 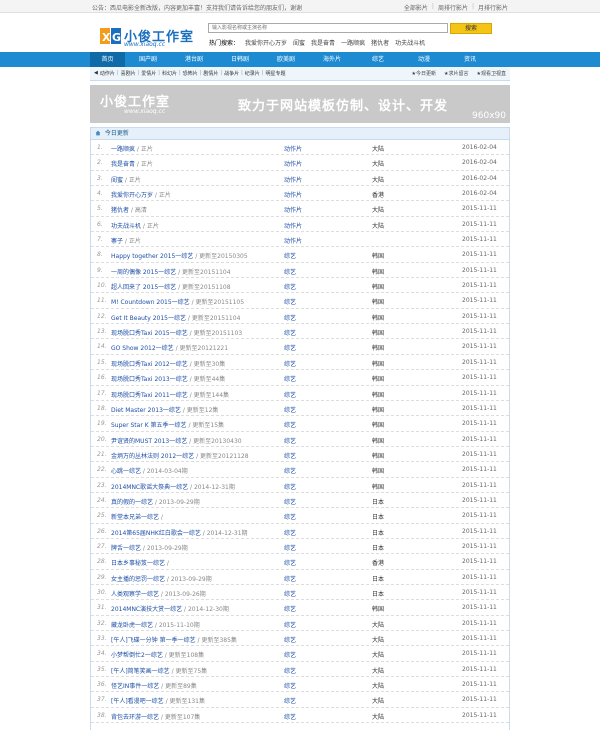 I want to click on item-title-link: 一周的偶像 2015一综艺 / 更新至20151104, so click(x=171, y=271).